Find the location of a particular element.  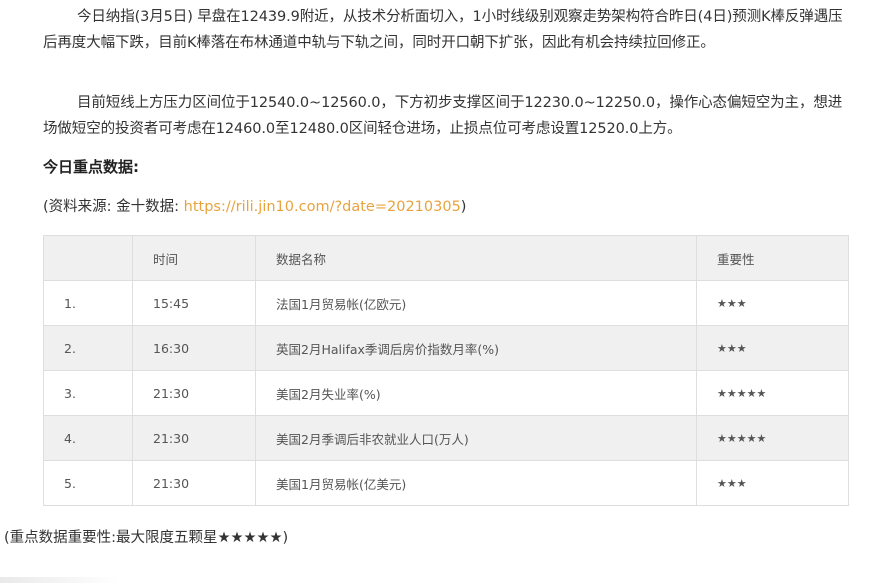

row-index: 5. is located at coordinates (88, 483).